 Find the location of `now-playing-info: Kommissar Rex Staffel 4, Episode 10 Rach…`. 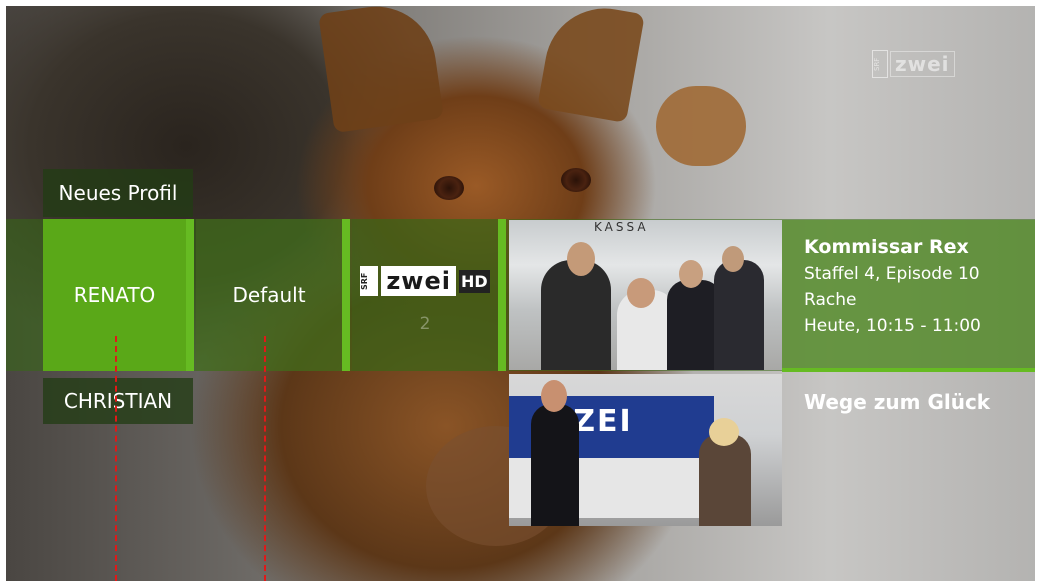

now-playing-info: Kommissar Rex Staffel 4, Episode 10 Rach… is located at coordinates (908, 296).